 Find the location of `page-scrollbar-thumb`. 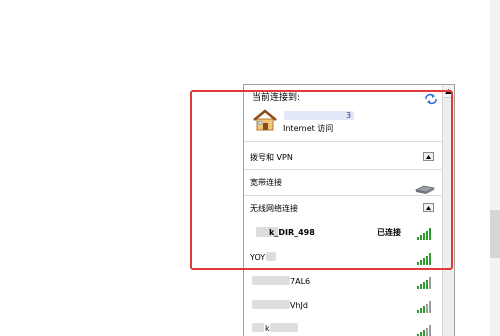

page-scrollbar-thumb is located at coordinates (495, 234).